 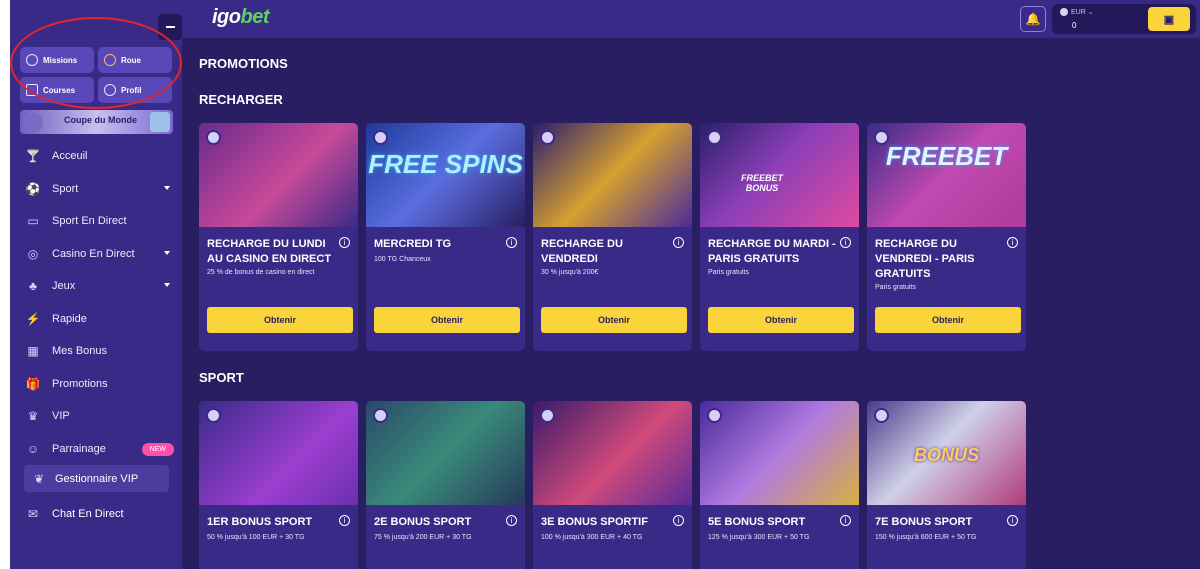 I want to click on trophy-image, so click(x=160, y=122).